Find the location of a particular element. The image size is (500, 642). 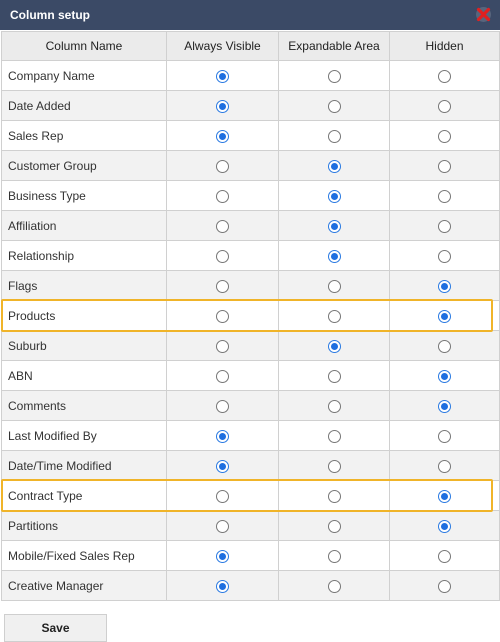

table-row: Company Name is located at coordinates (250, 75).